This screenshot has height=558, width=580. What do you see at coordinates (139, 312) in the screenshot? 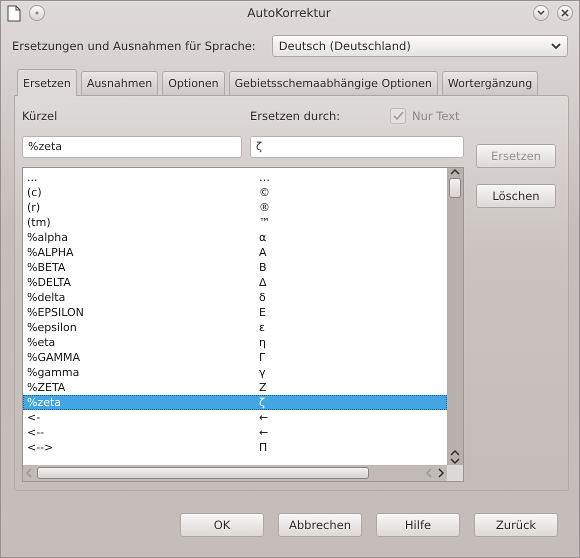
I see `list-cell: %EPSILON` at bounding box center [139, 312].